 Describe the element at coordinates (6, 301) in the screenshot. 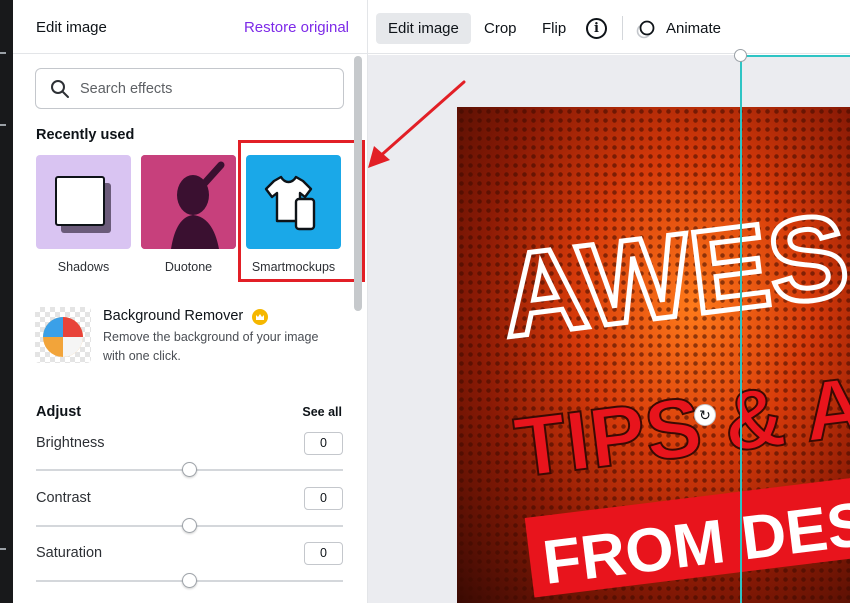

I see `left-nav-rail` at that location.